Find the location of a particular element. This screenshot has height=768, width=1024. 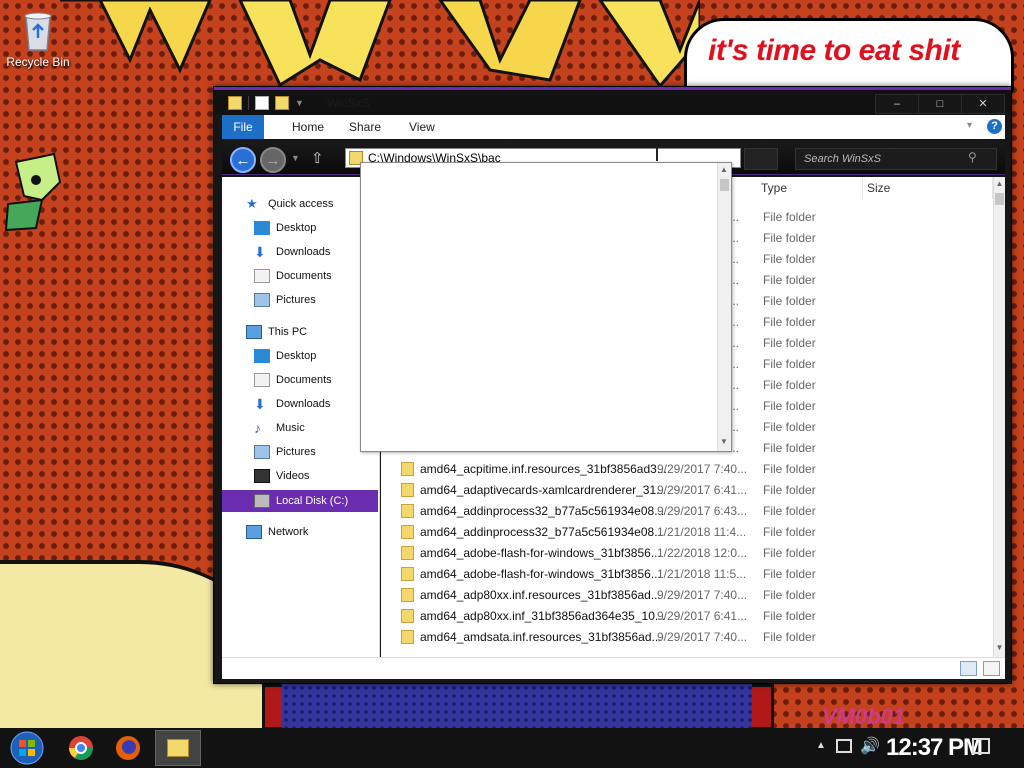

download-icon: ⬇ is located at coordinates (260, 404).